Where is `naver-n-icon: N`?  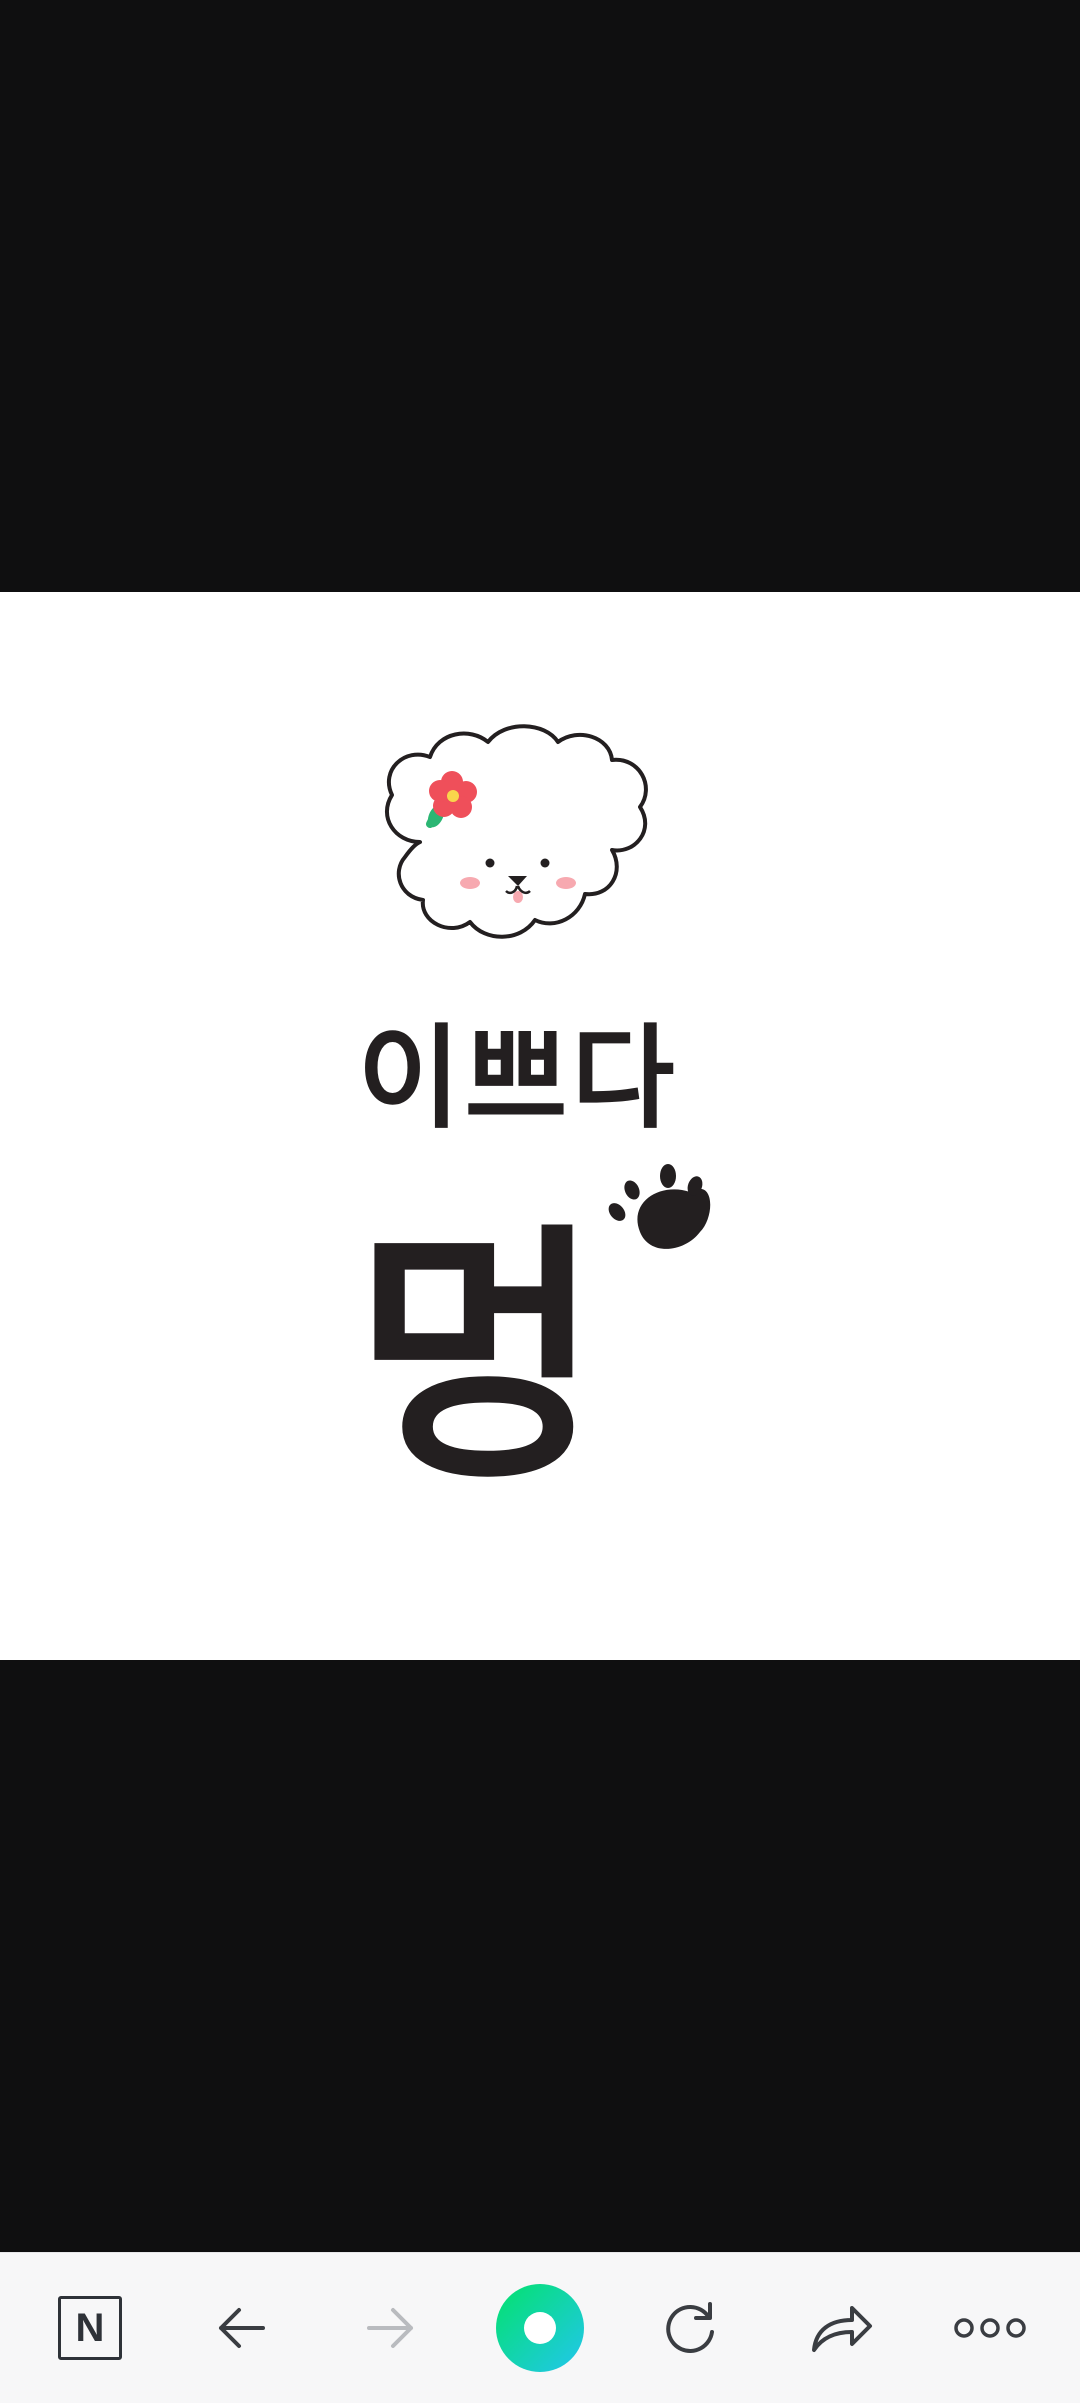
naver-n-icon: N is located at coordinates (90, 2328).